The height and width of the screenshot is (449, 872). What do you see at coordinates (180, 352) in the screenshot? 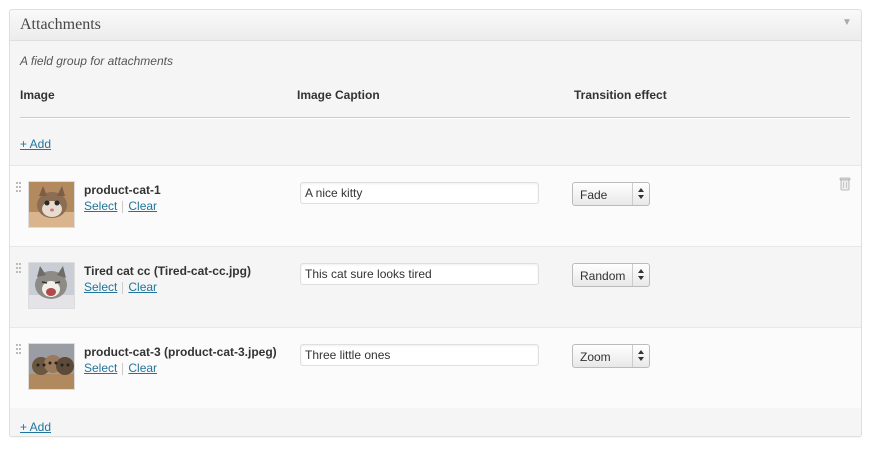
I see `attachment-name: product-cat-3 (product-cat-3.jpeg)` at bounding box center [180, 352].